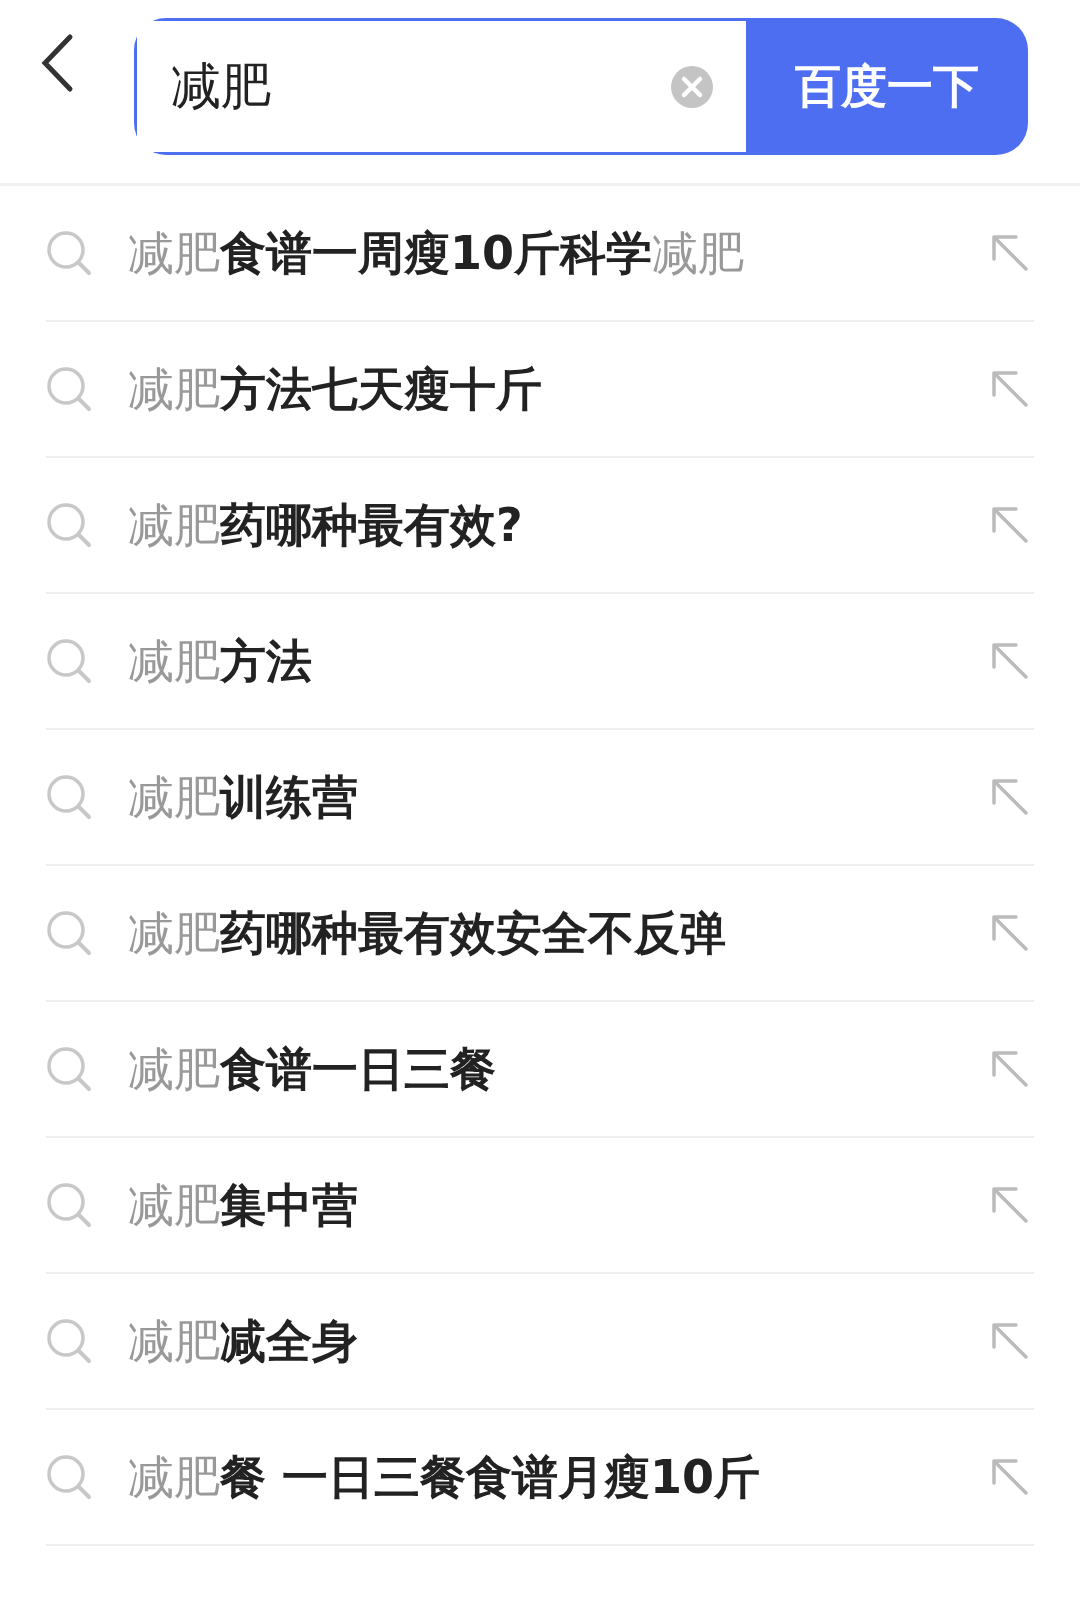  What do you see at coordinates (440, 86) in the screenshot?
I see `search-field: 减肥` at bounding box center [440, 86].